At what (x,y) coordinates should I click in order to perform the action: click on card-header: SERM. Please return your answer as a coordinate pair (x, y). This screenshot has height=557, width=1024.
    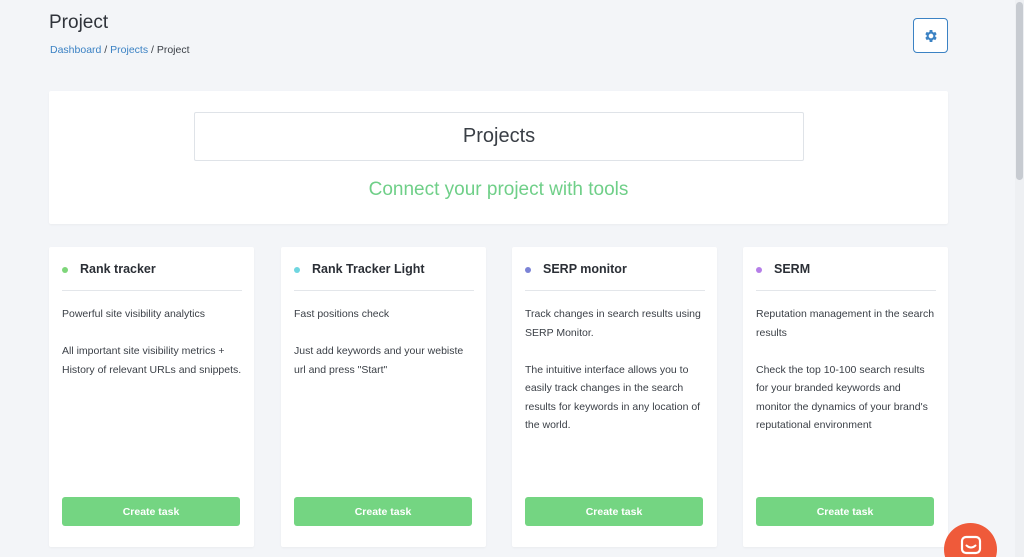
    Looking at the image, I should click on (846, 276).